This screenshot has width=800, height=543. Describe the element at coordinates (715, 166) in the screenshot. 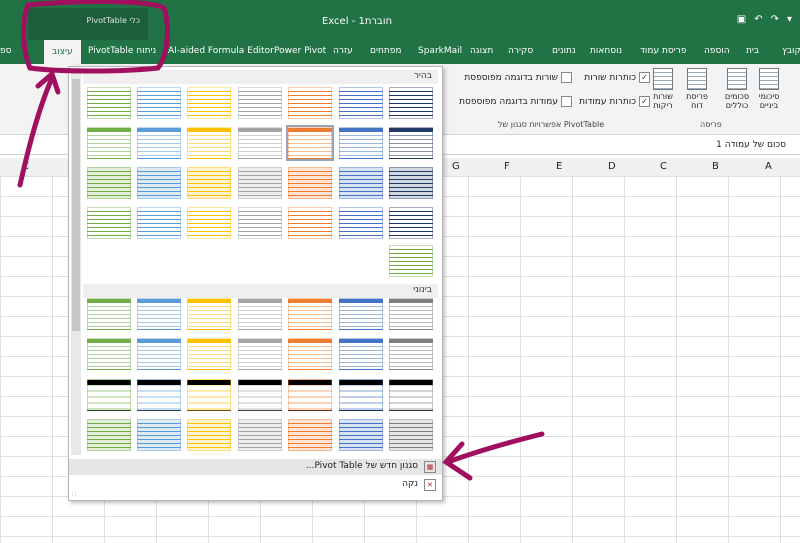

I see `column-header-1: B` at that location.